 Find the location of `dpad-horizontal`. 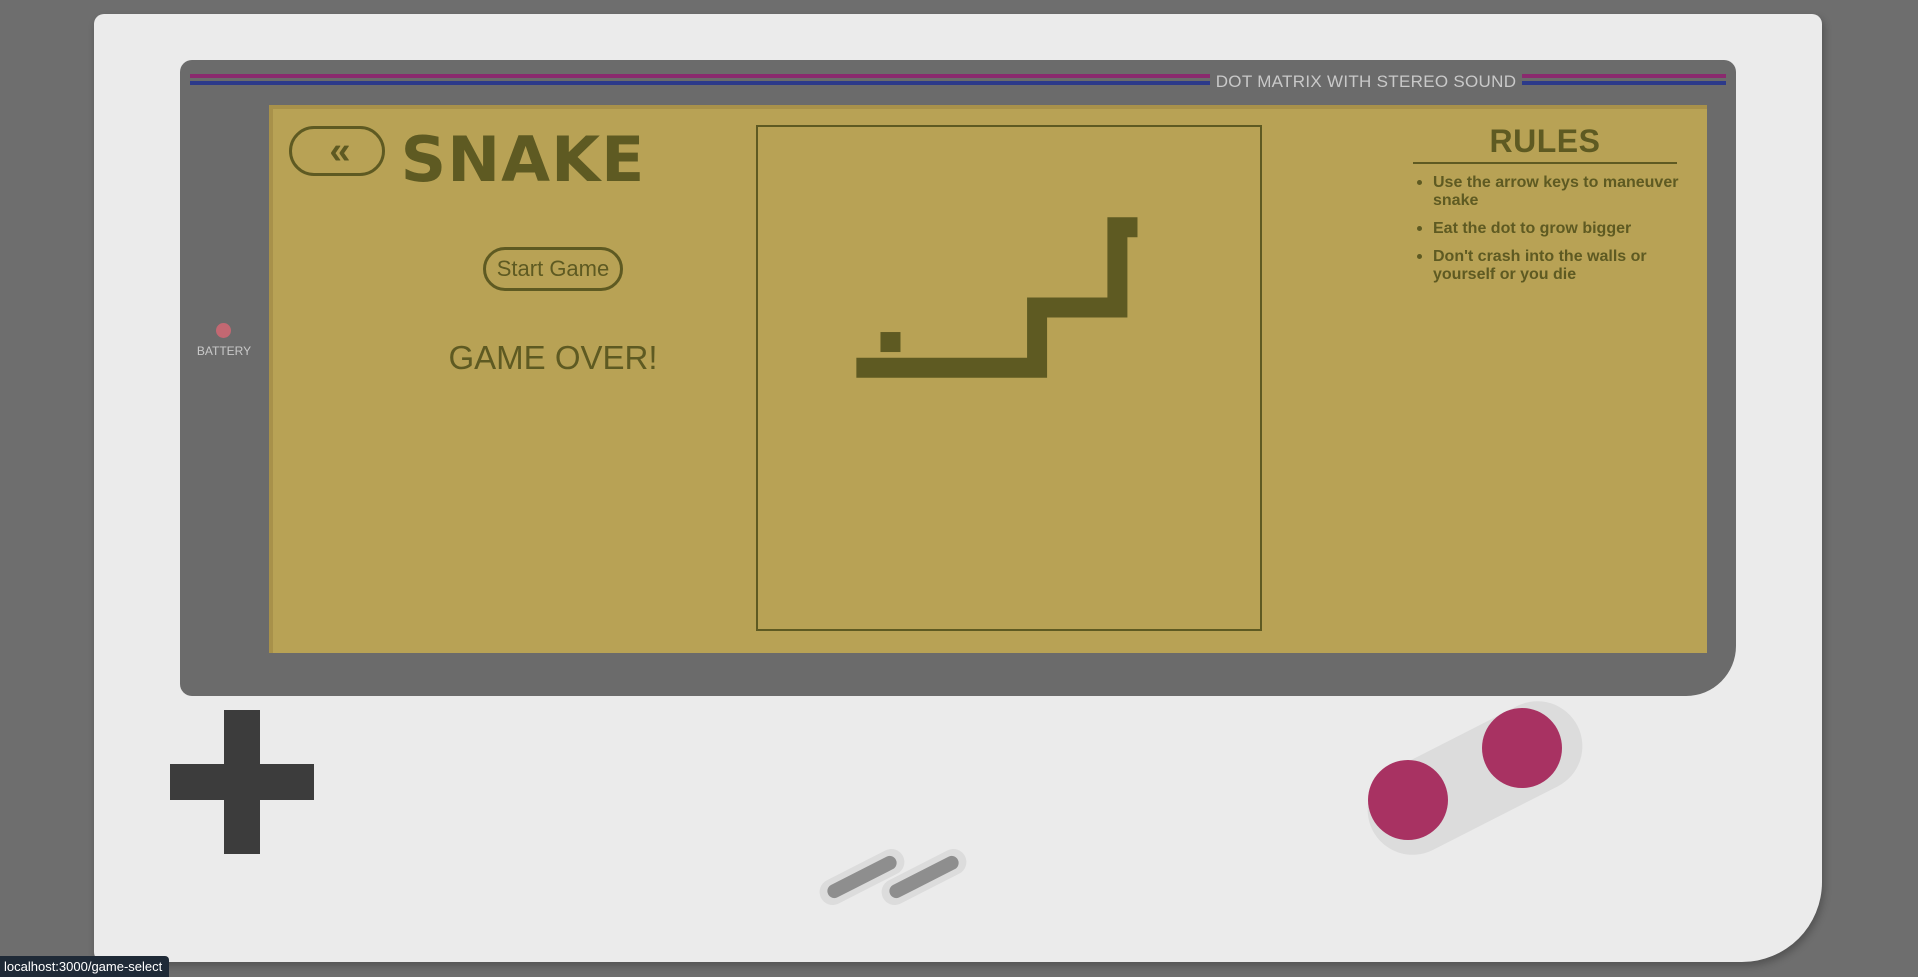

dpad-horizontal is located at coordinates (242, 782).